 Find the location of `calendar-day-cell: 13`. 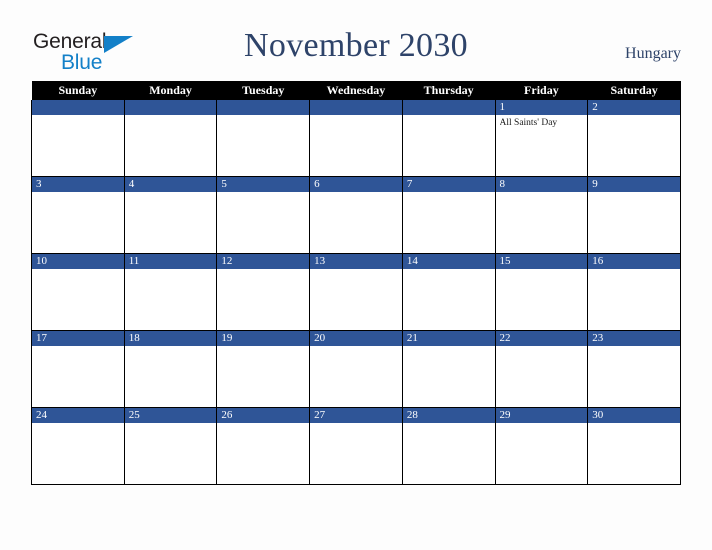

calendar-day-cell: 13 is located at coordinates (356, 292).